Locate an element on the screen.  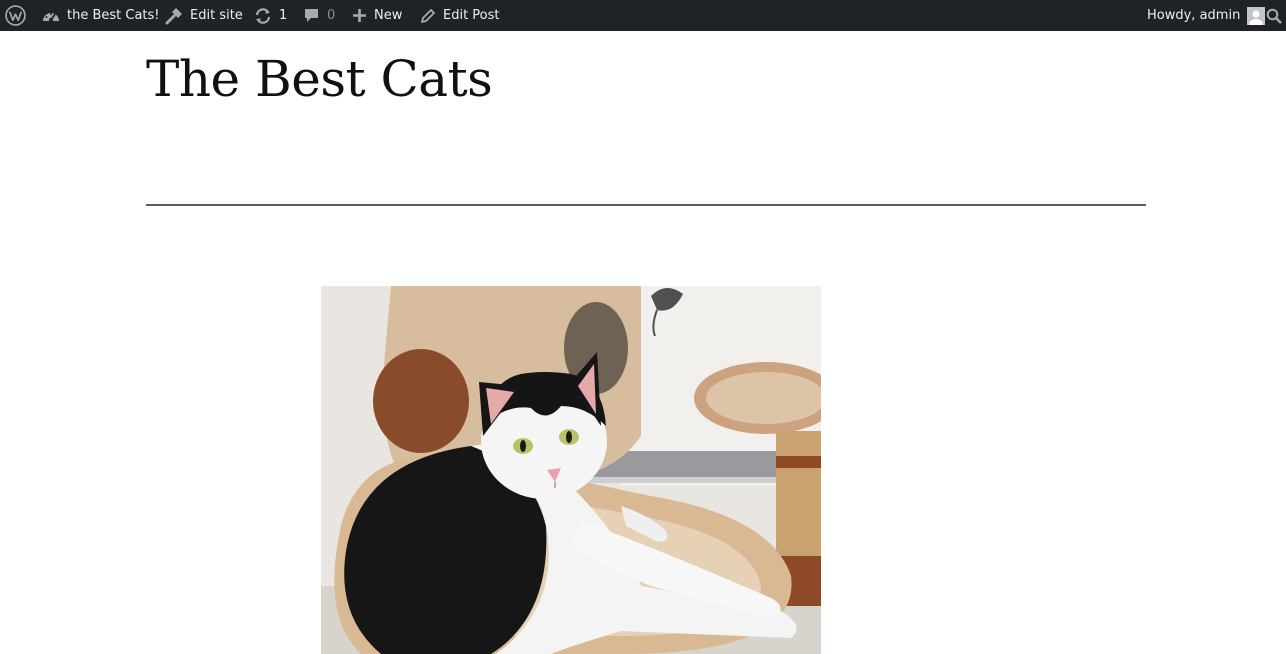
comments-link: 0 is located at coordinates (319, 15).